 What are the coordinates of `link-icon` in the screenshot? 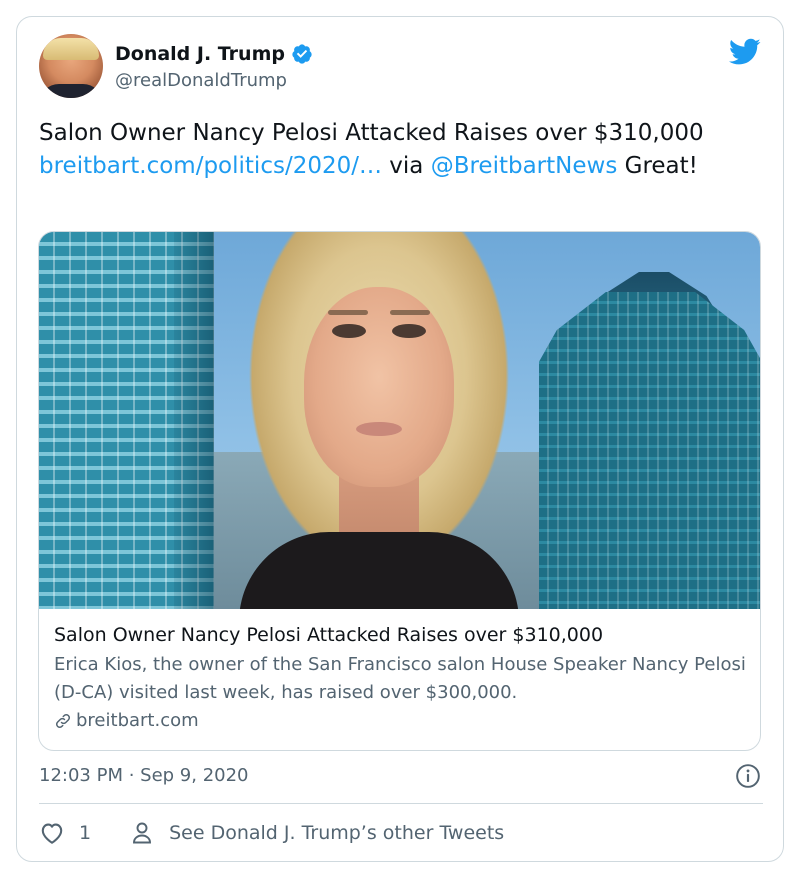 It's located at (63, 721).